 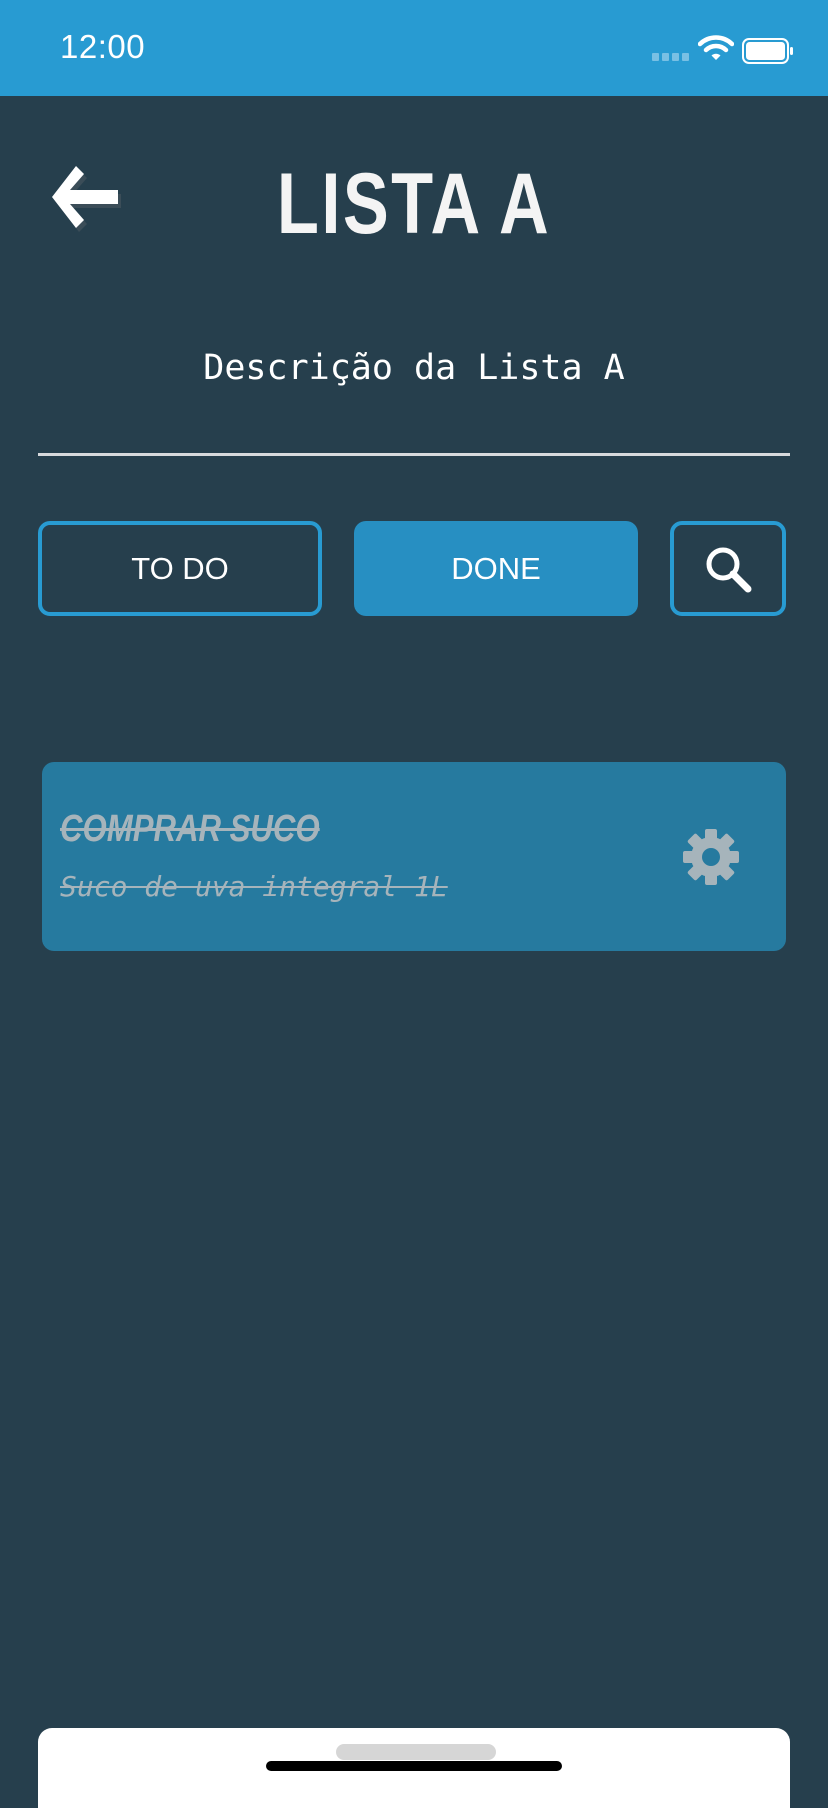 What do you see at coordinates (414, 204) in the screenshot?
I see `page-title: LISTA A` at bounding box center [414, 204].